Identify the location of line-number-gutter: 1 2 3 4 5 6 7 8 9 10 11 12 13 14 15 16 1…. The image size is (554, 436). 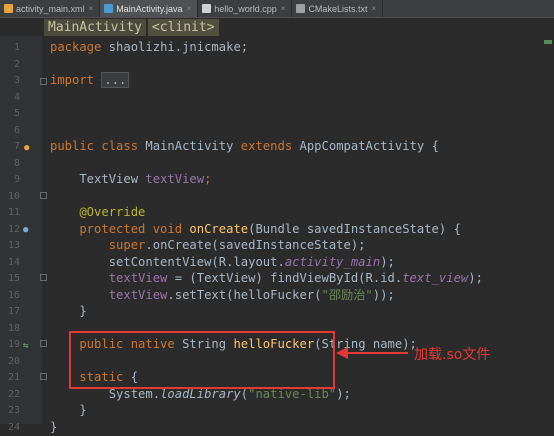
(21, 230).